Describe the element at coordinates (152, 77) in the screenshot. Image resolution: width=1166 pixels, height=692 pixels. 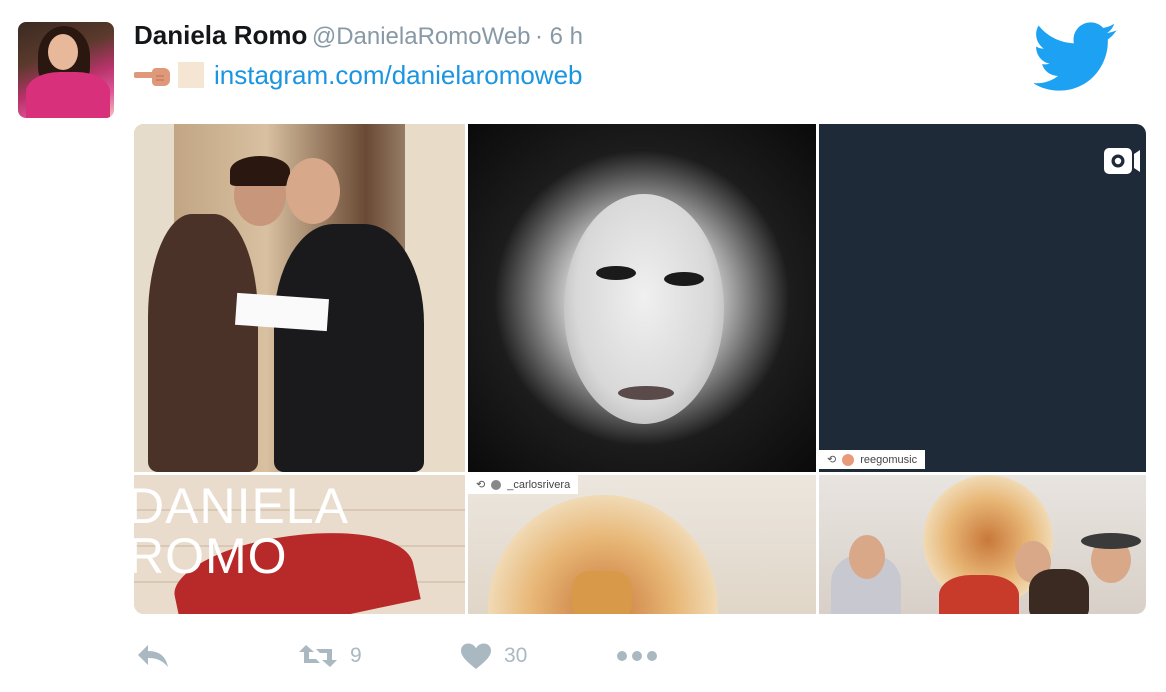
I see `pointing-left-hand-icon` at that location.